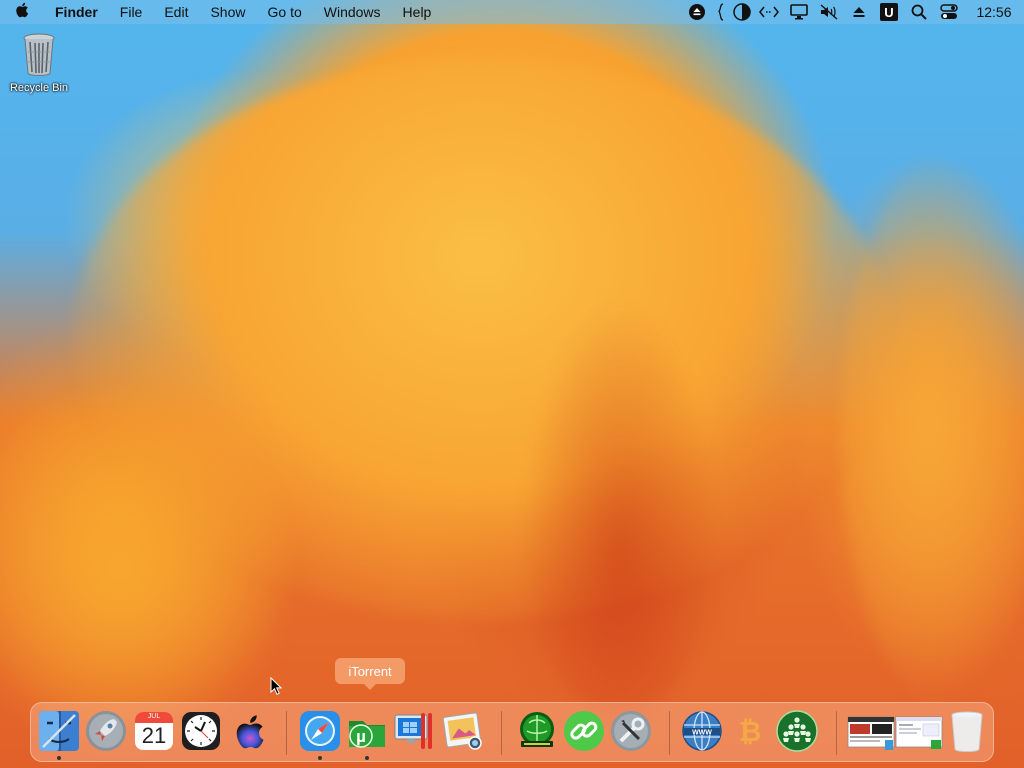 The height and width of the screenshot is (768, 1024). What do you see at coordinates (39, 88) in the screenshot?
I see `desktop-icon-label: Recycle Bin` at bounding box center [39, 88].